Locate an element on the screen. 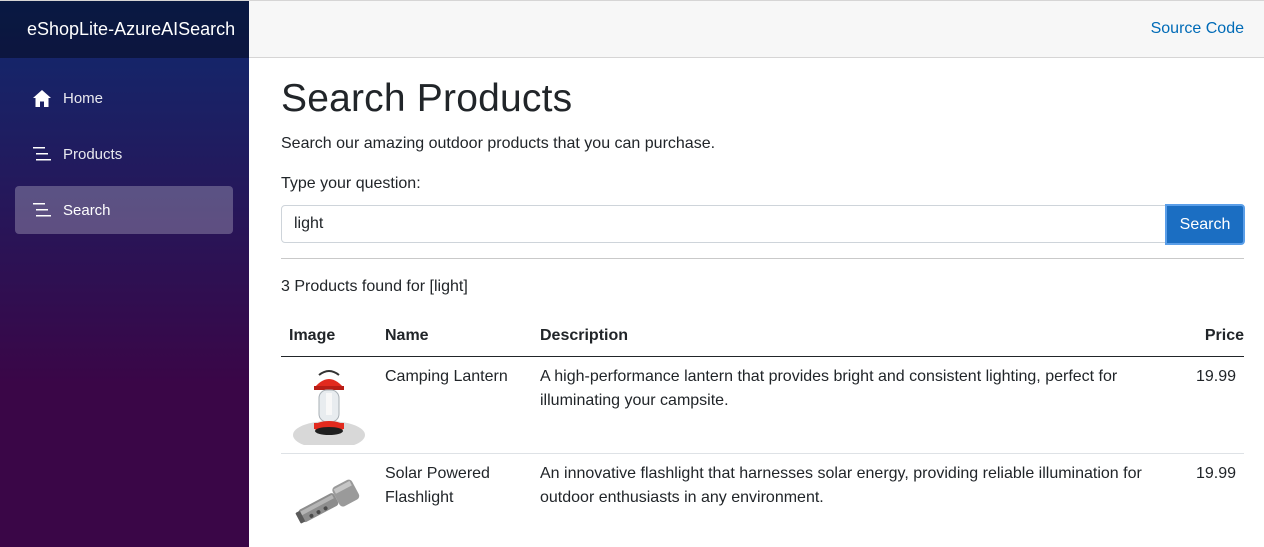  home-icon is located at coordinates (42, 98).